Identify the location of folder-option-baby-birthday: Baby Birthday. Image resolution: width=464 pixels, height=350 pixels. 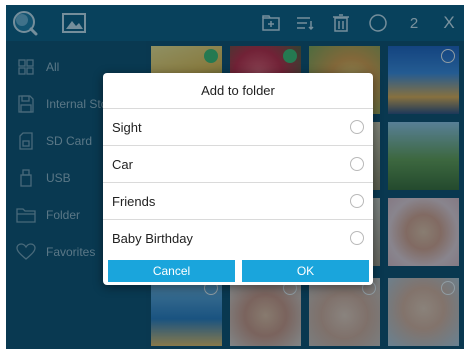
(238, 238).